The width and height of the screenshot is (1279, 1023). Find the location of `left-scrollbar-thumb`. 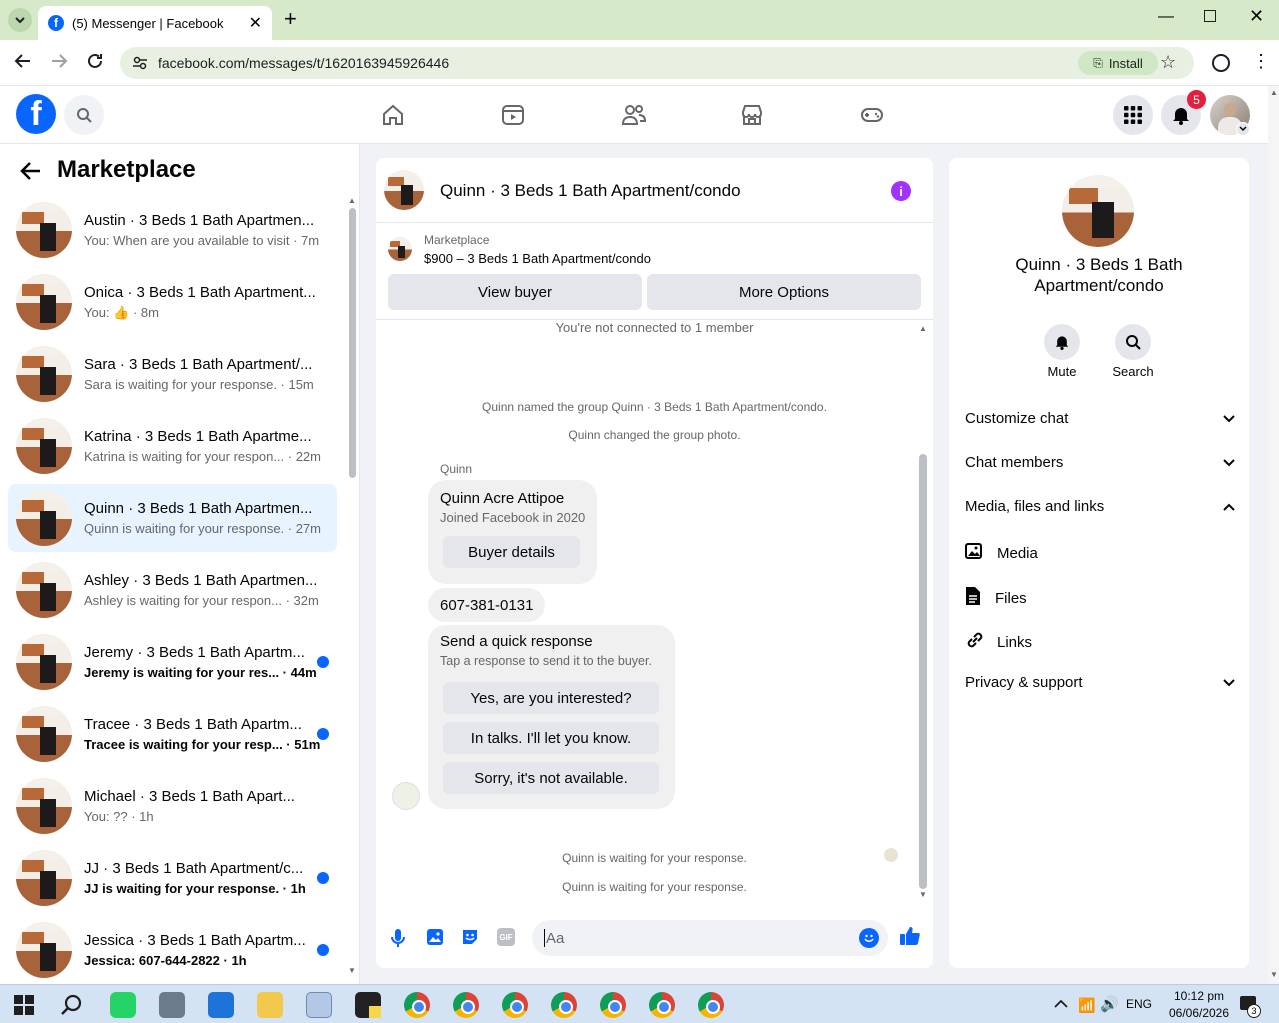

left-scrollbar-thumb is located at coordinates (352, 343).